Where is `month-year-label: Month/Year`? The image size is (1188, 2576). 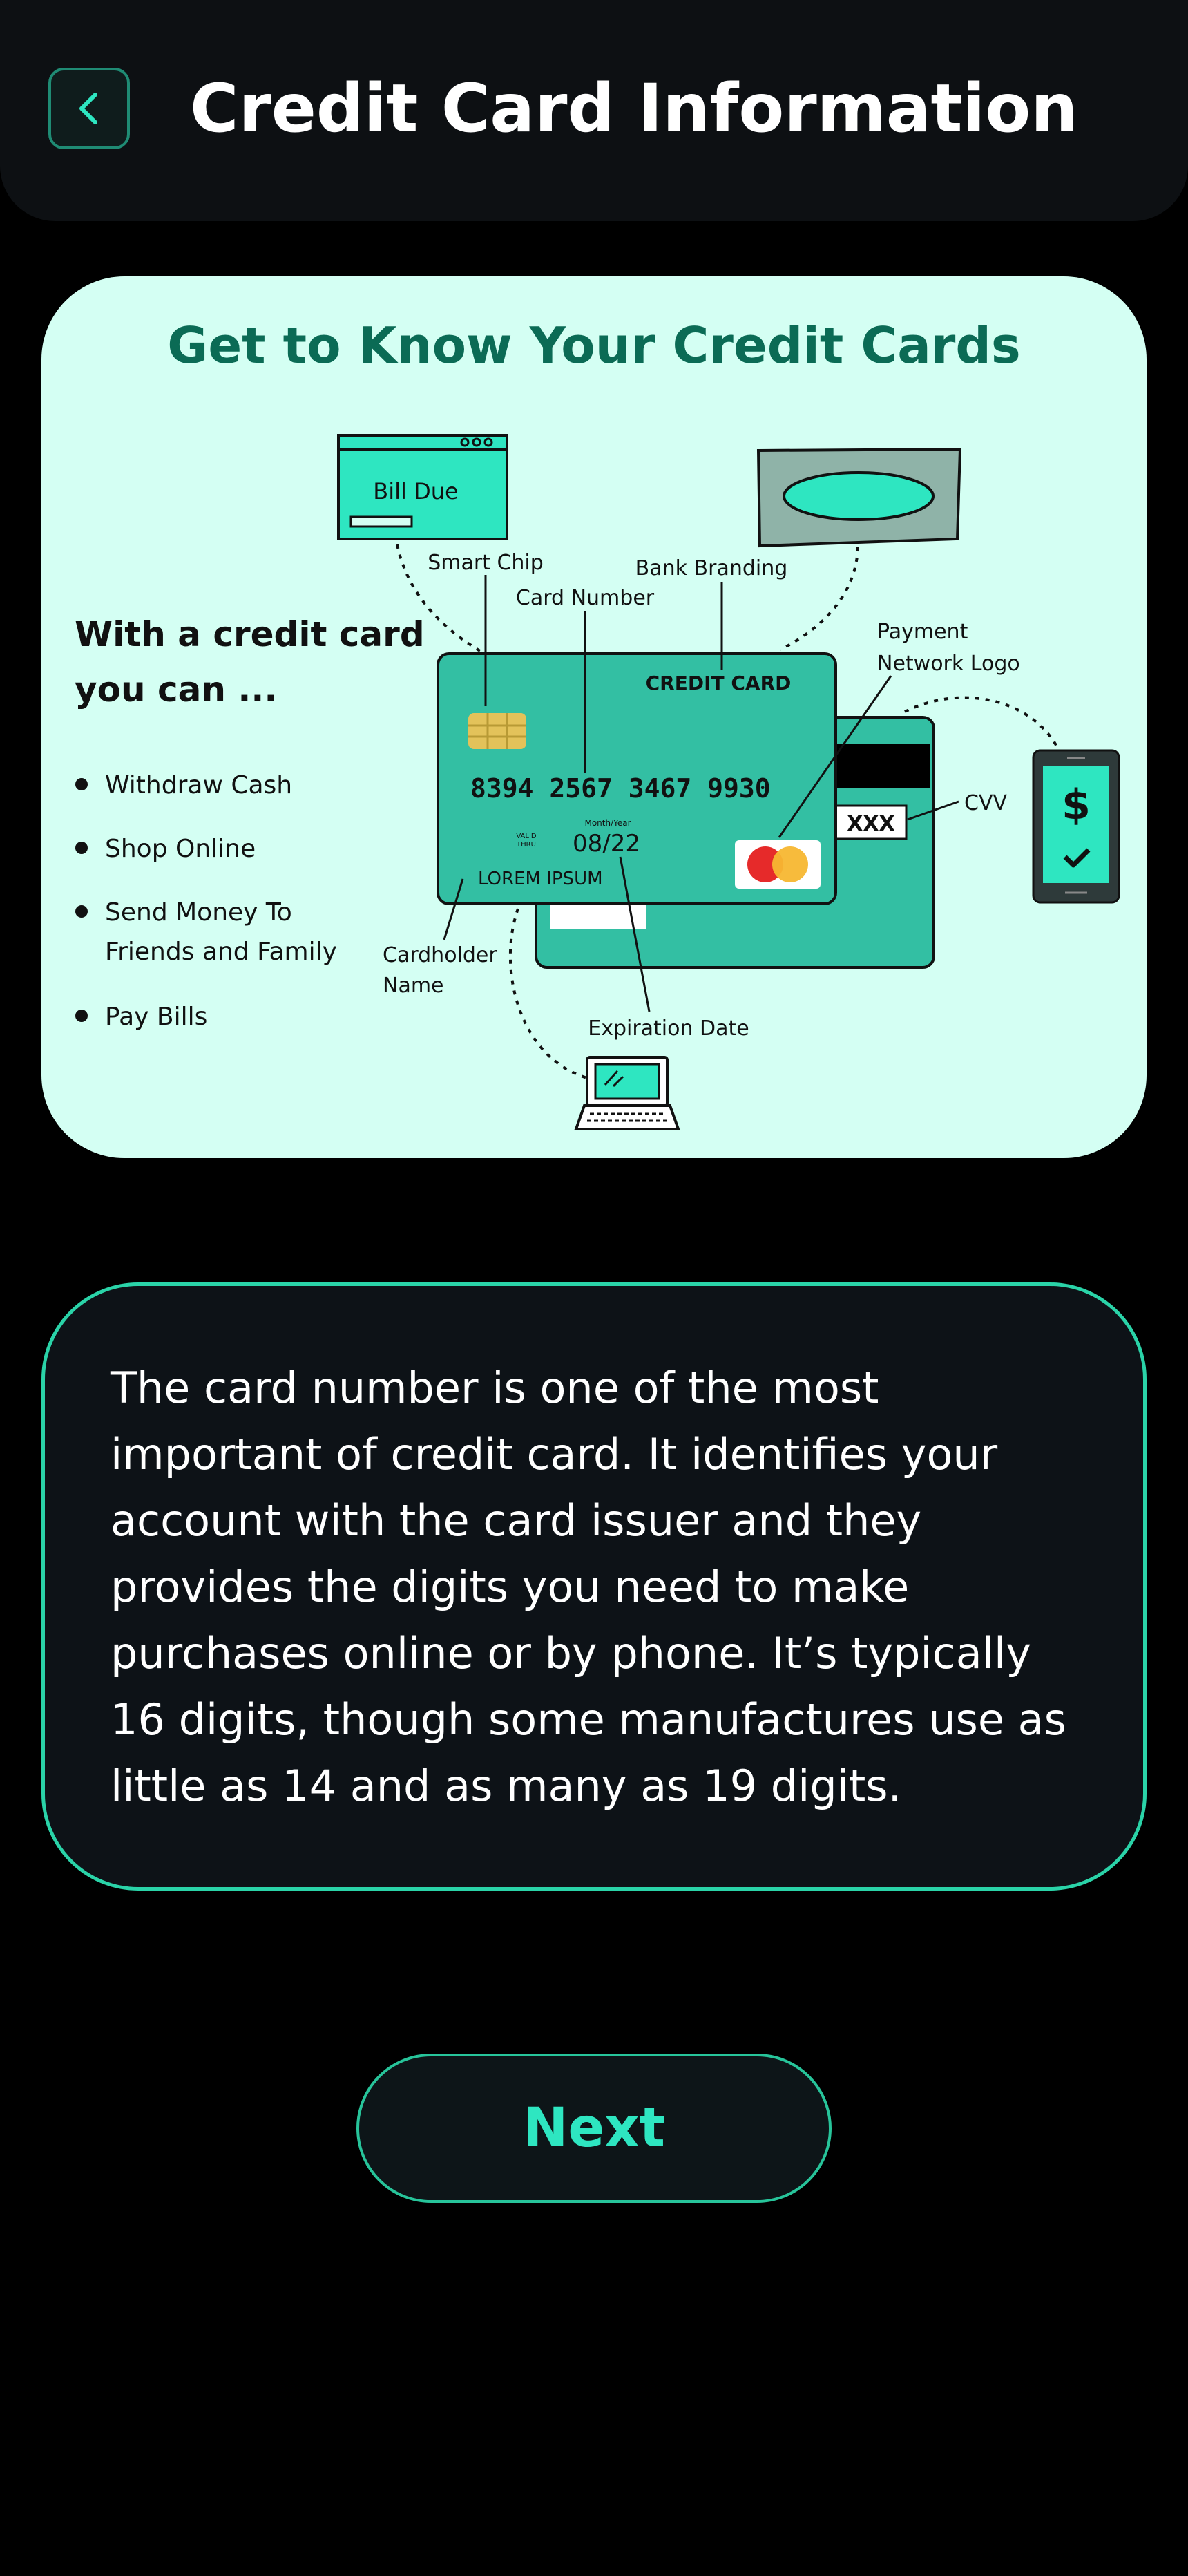 month-year-label: Month/Year is located at coordinates (607, 823).